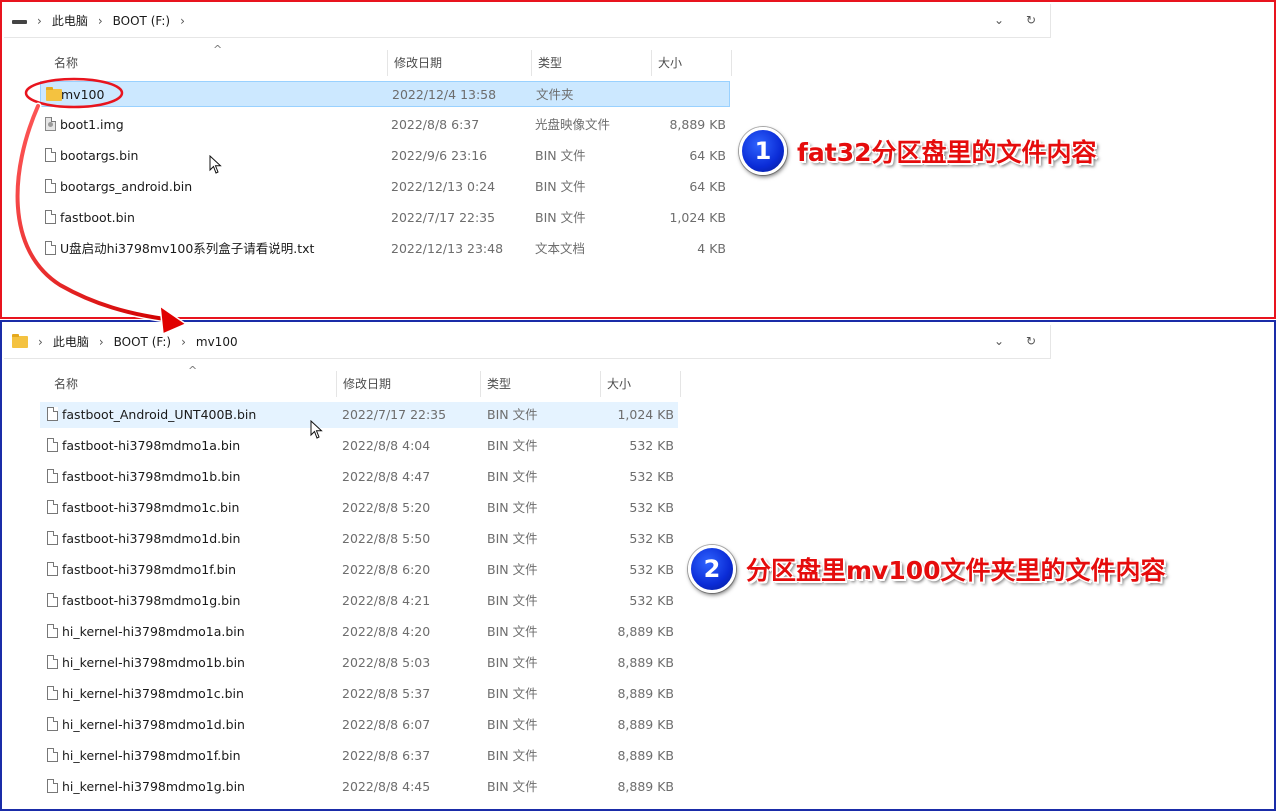 Image resolution: width=1276 pixels, height=811 pixels. Describe the element at coordinates (707, 155) in the screenshot. I see `file-size: 64 KB` at that location.